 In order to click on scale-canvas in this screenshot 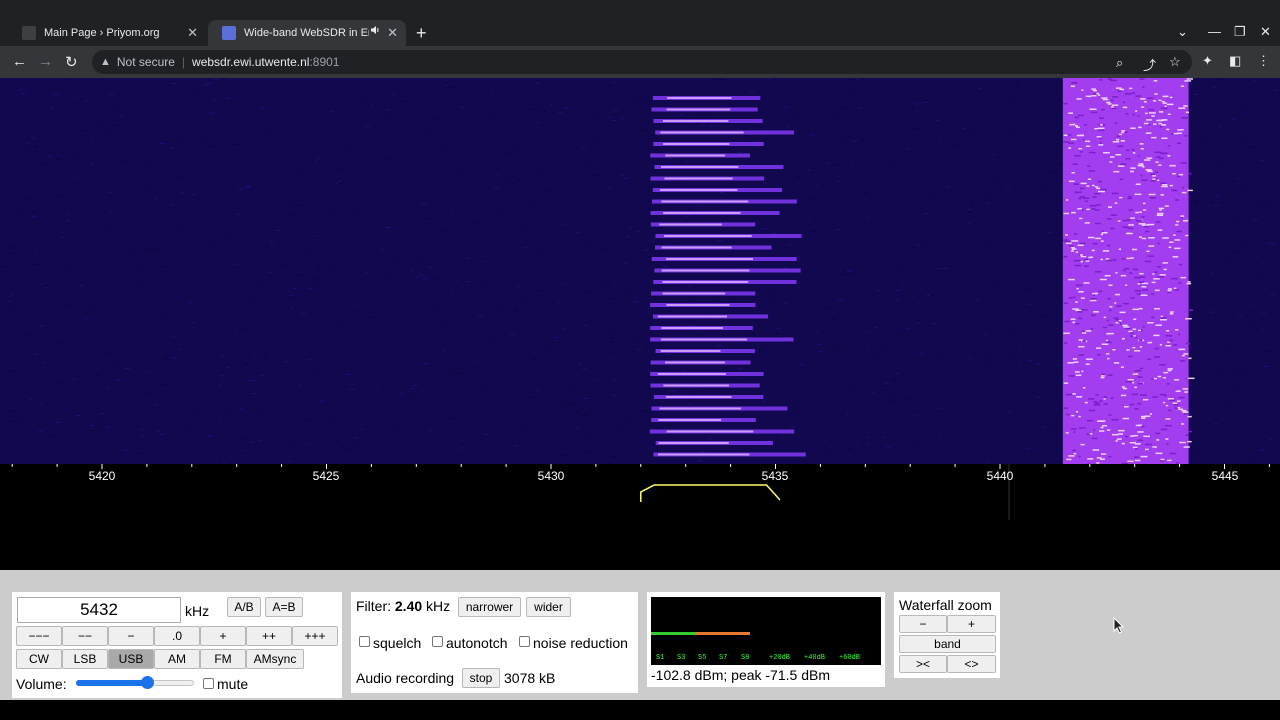, I will do `click(640, 517)`.